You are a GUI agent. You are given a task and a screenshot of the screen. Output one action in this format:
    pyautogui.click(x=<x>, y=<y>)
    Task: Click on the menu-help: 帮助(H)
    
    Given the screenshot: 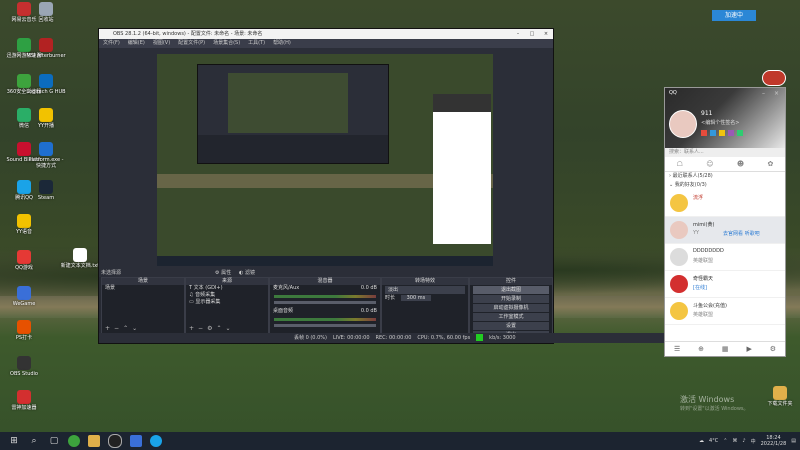 What is the action you would take?
    pyautogui.click(x=282, y=43)
    